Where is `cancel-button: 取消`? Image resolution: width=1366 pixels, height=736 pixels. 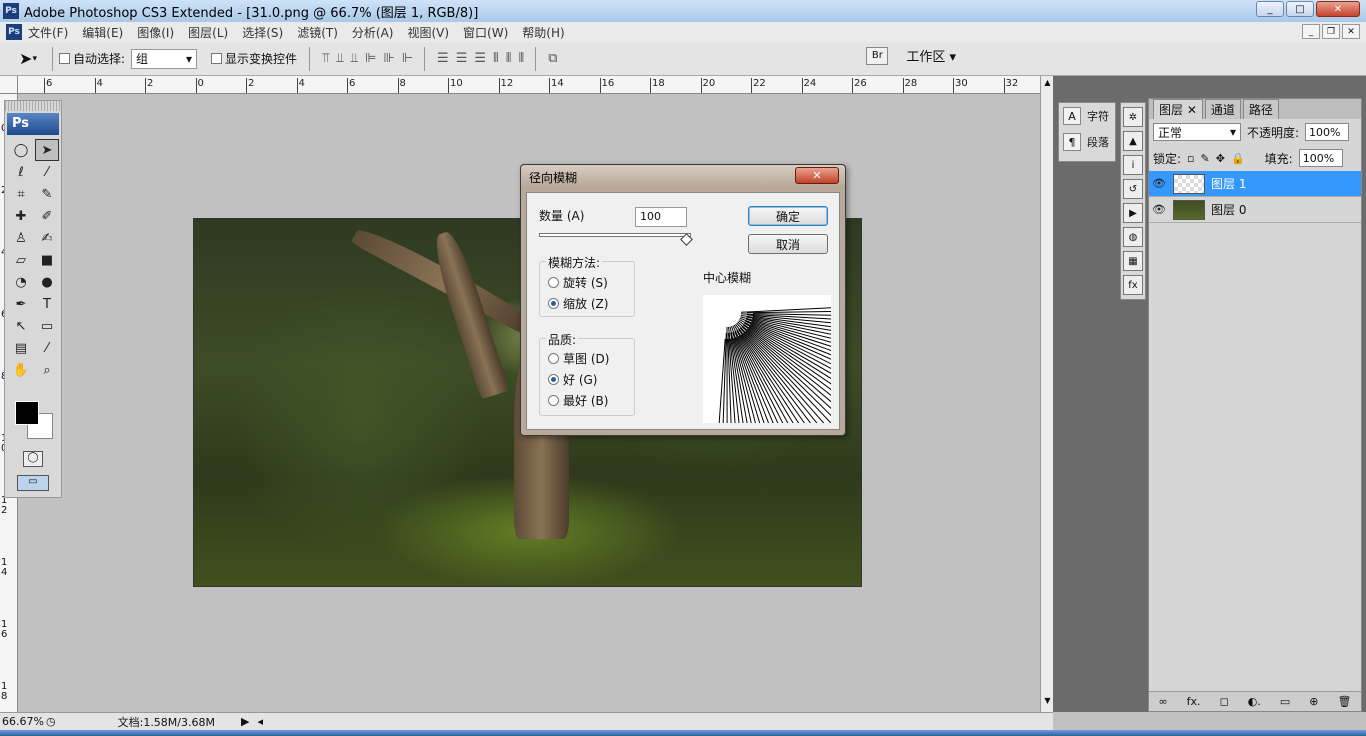 cancel-button: 取消 is located at coordinates (788, 244).